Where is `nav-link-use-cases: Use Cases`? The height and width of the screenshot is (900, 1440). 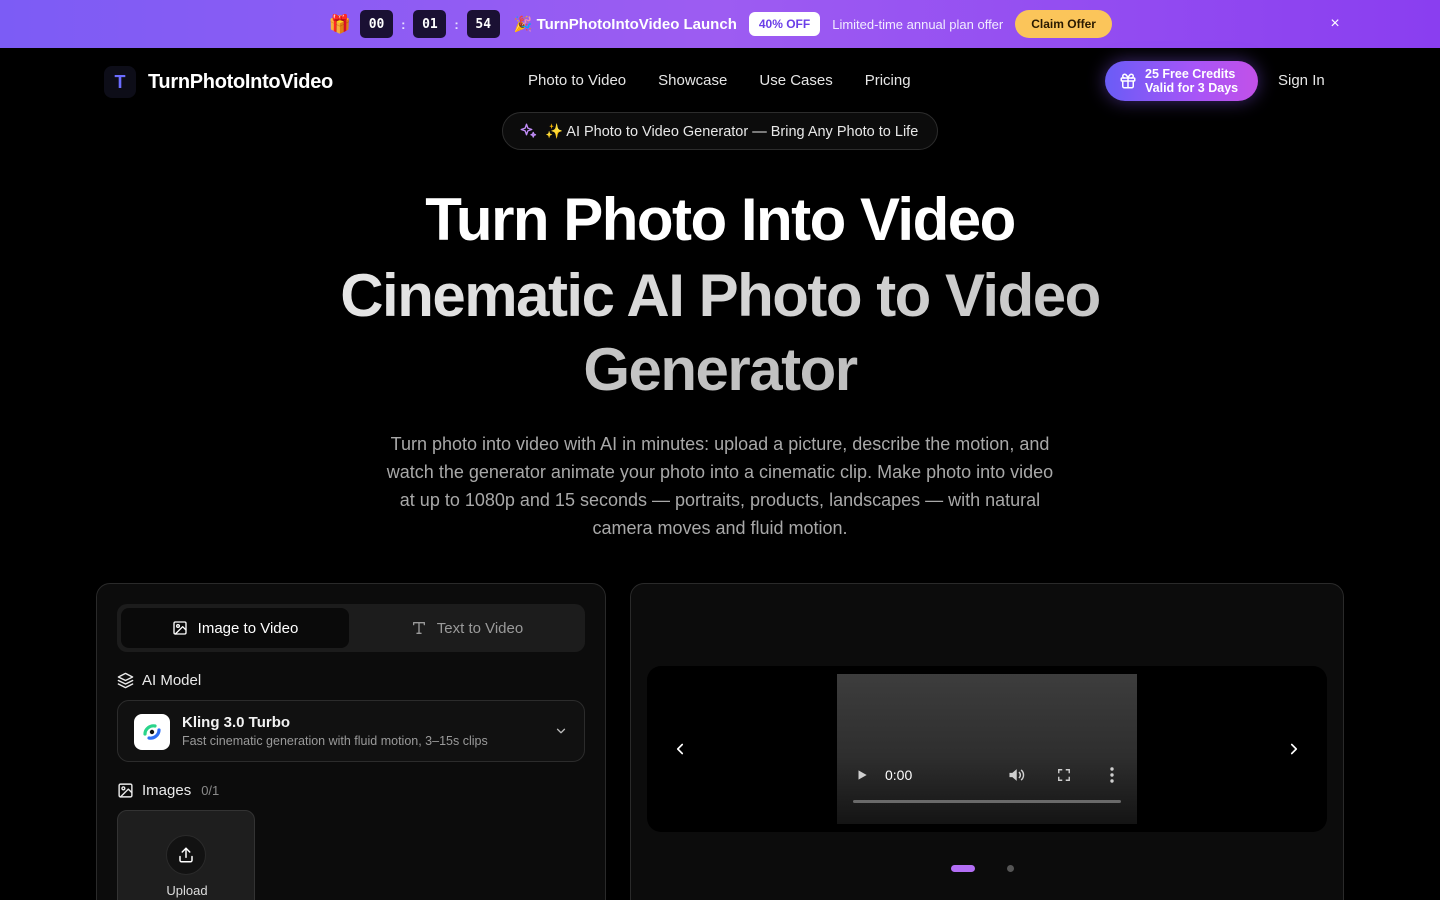
nav-link-use-cases: Use Cases is located at coordinates (795, 80).